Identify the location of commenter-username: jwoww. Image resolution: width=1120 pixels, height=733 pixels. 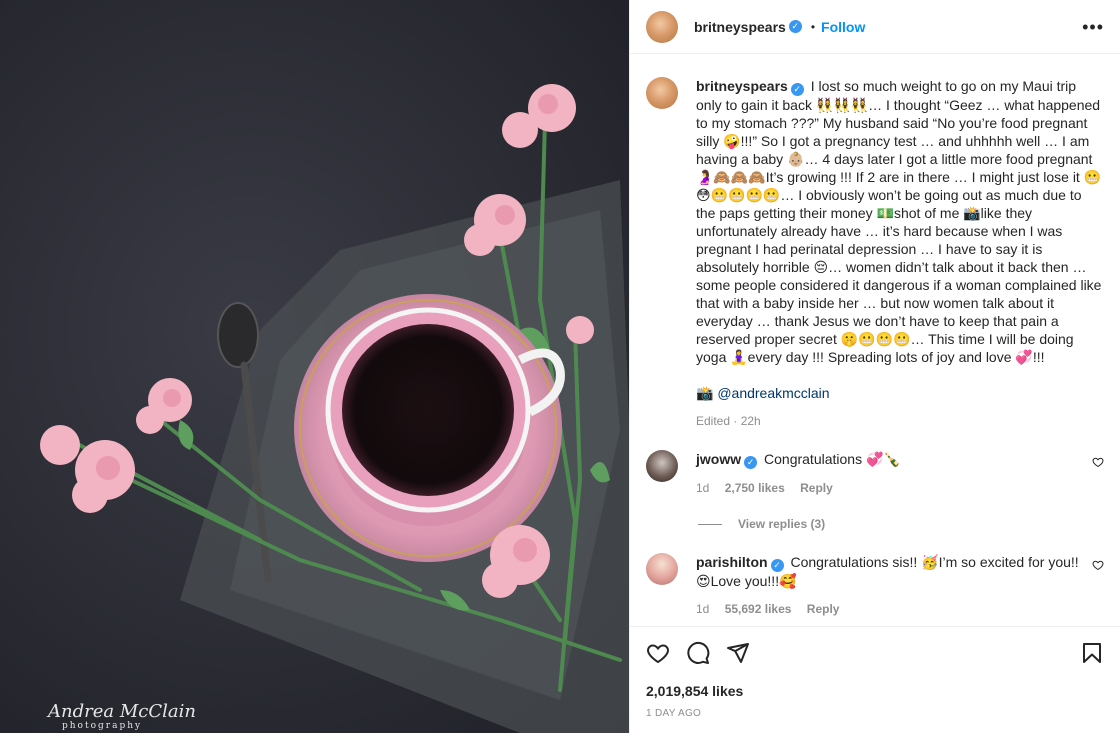
(718, 459).